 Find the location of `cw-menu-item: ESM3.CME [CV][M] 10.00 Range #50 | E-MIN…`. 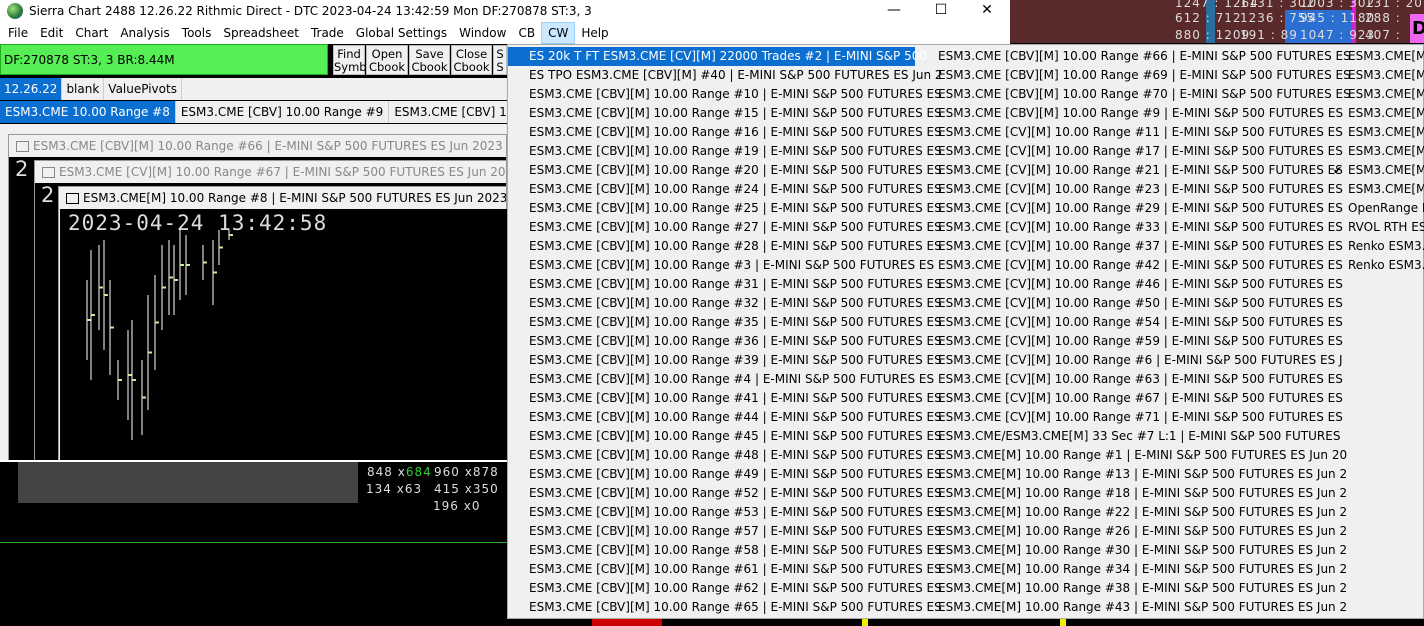

cw-menu-item: ESM3.CME [CV][M] 10.00 Range #50 | E-MIN… is located at coordinates (1130, 303).